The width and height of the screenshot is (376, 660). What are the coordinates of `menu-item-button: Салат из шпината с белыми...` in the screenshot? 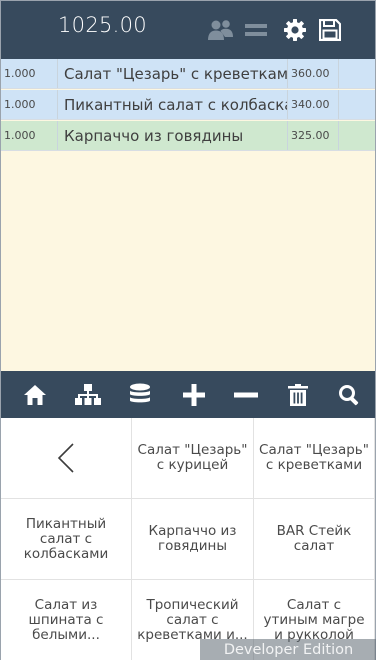 It's located at (66, 620).